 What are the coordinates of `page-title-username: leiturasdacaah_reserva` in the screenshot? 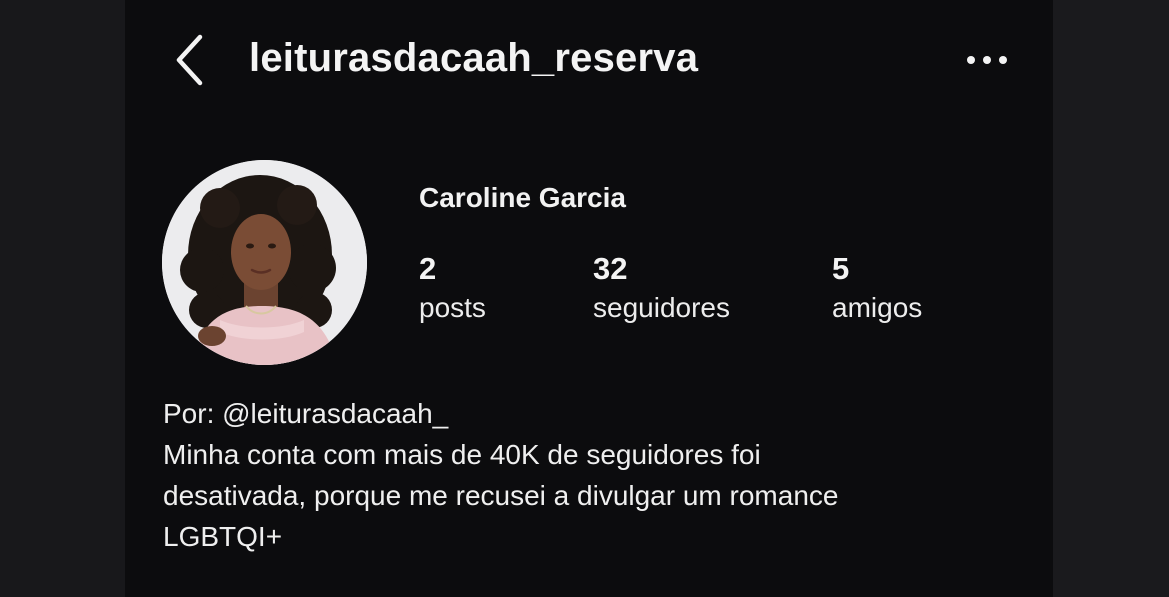 It's located at (474, 58).